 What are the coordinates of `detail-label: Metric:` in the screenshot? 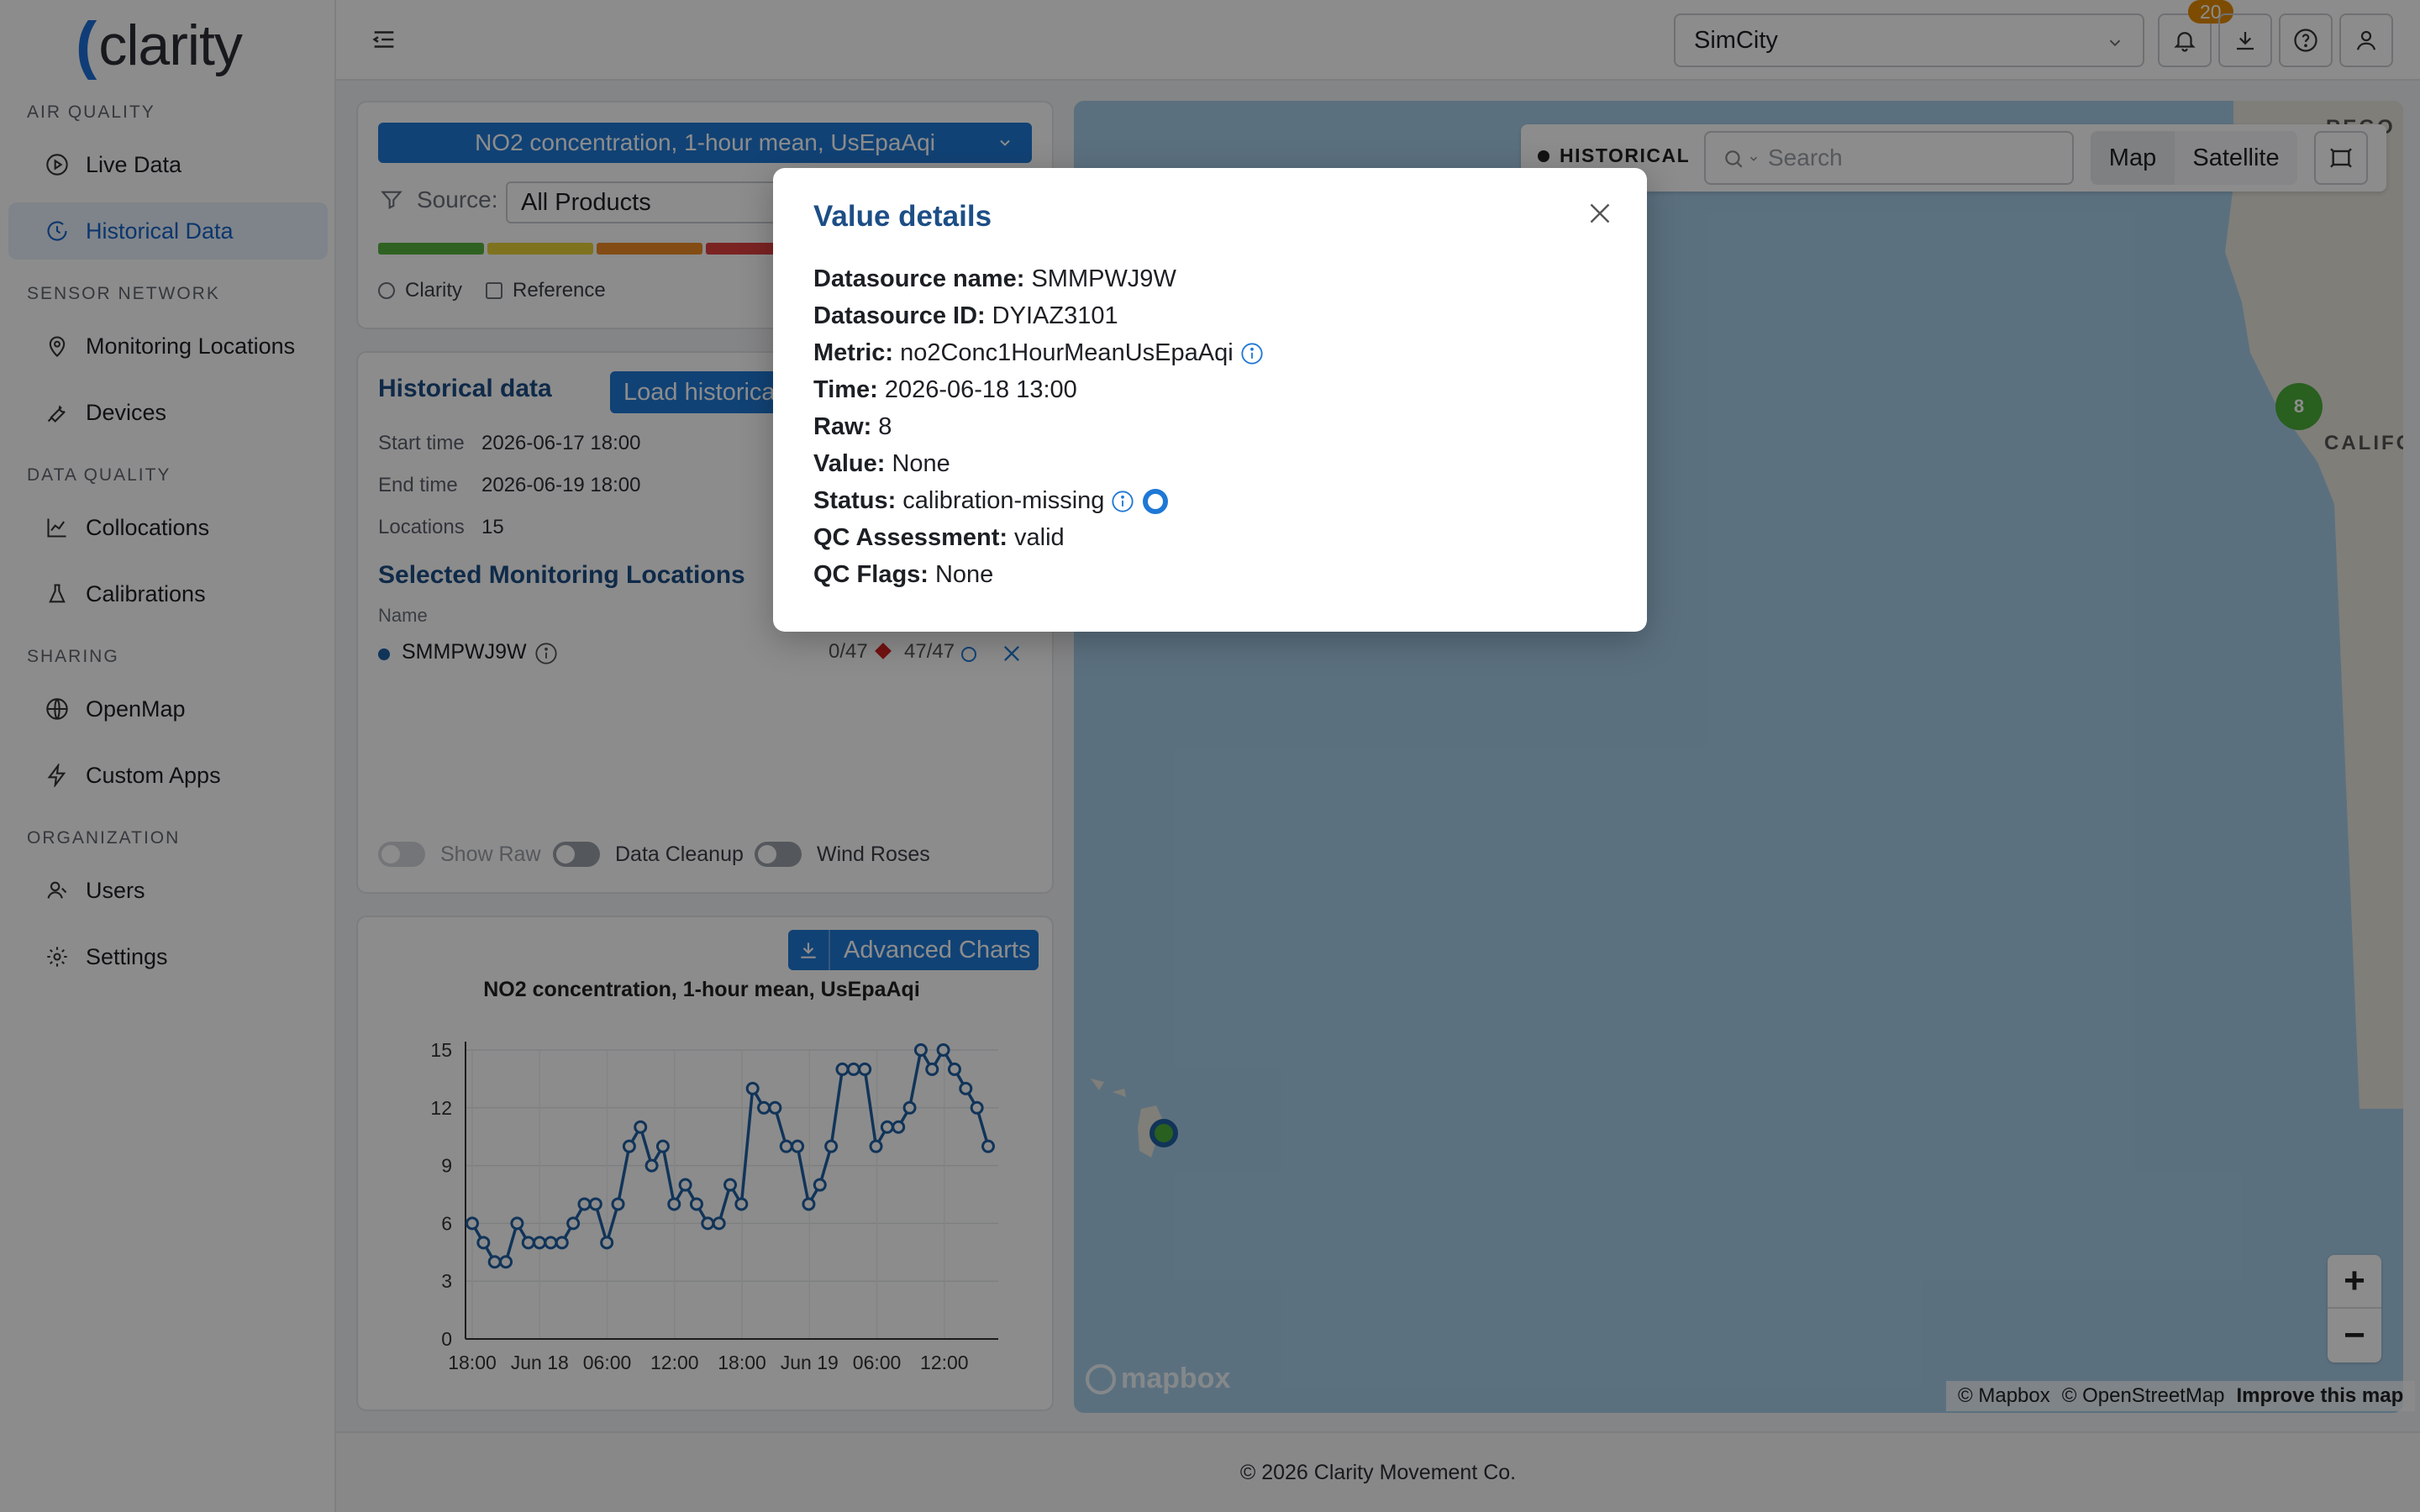 It's located at (854, 352).